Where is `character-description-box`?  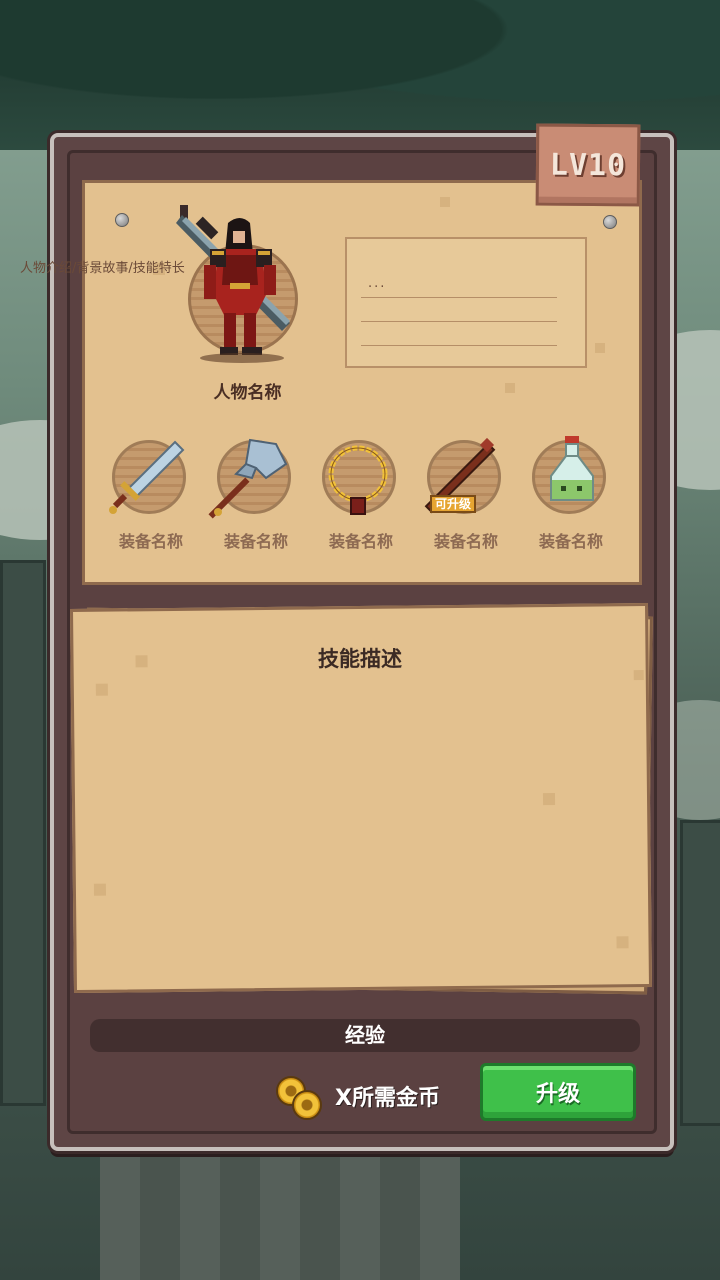 character-description-box is located at coordinates (466, 302).